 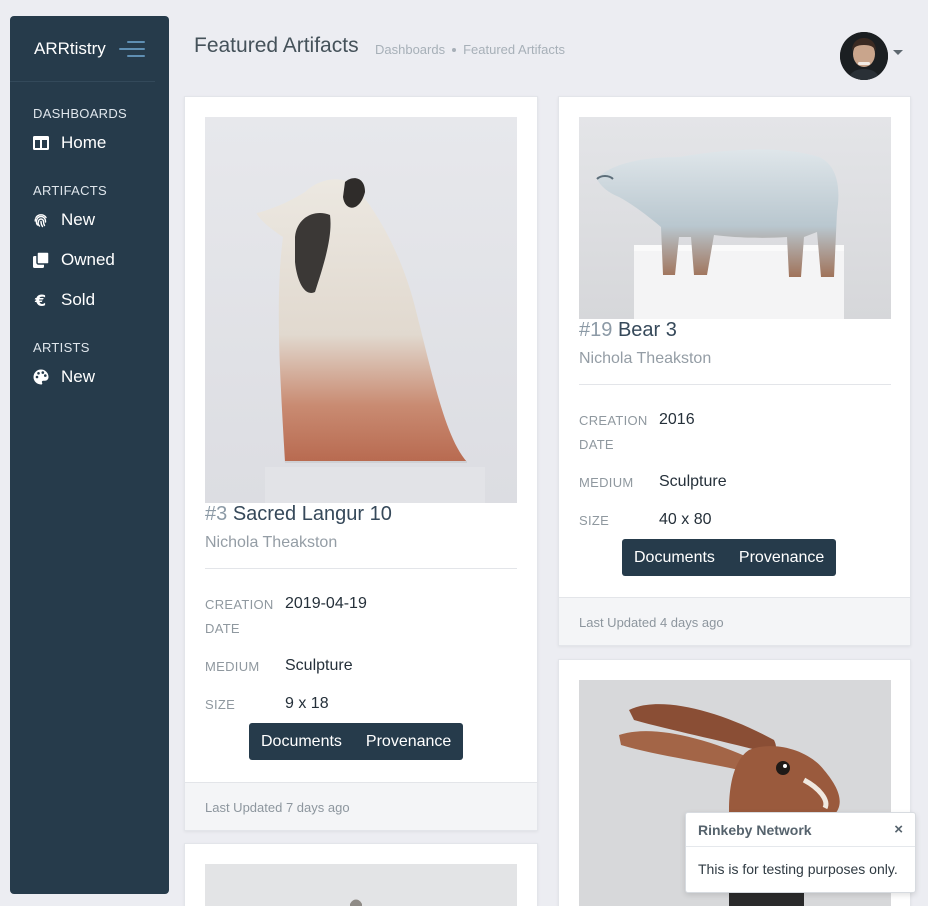 What do you see at coordinates (78, 299) in the screenshot?
I see `sidebar-item-label: Sold` at bounding box center [78, 299].